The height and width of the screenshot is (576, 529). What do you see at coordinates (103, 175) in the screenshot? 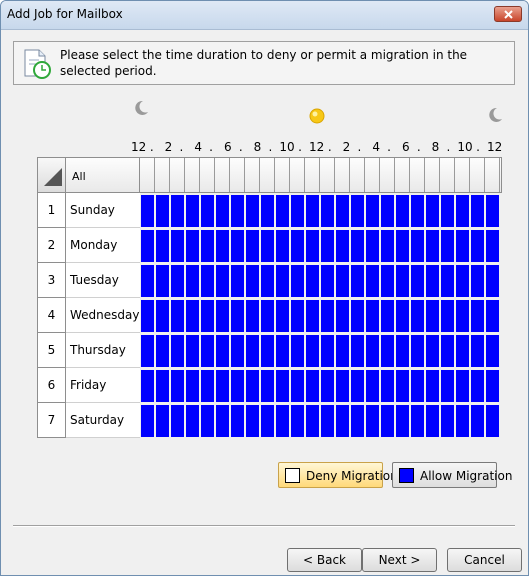
I see `all-header: All` at bounding box center [103, 175].